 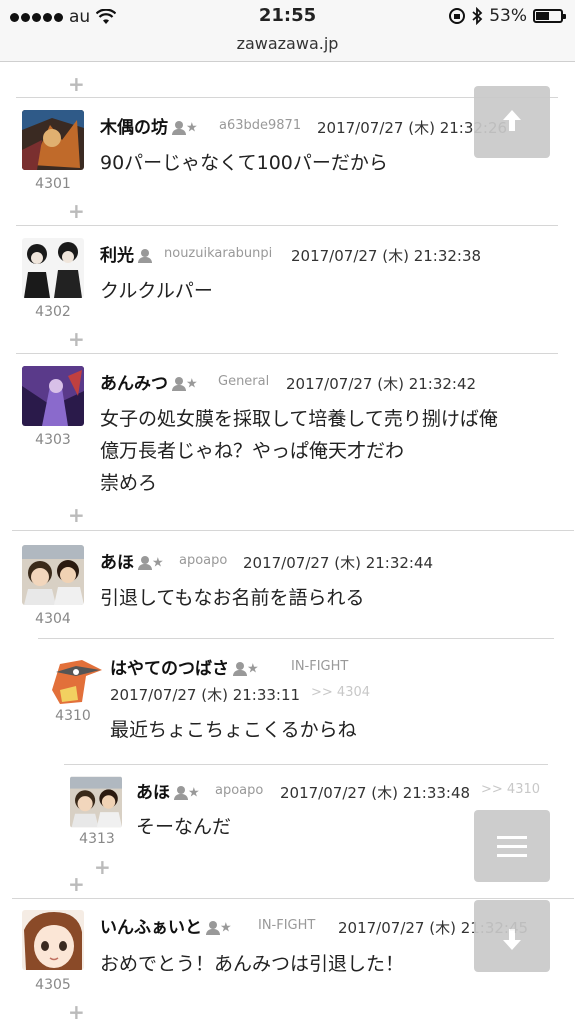 What do you see at coordinates (166, 928) in the screenshot?
I see `poster-name: いんふぁいと ★` at bounding box center [166, 928].